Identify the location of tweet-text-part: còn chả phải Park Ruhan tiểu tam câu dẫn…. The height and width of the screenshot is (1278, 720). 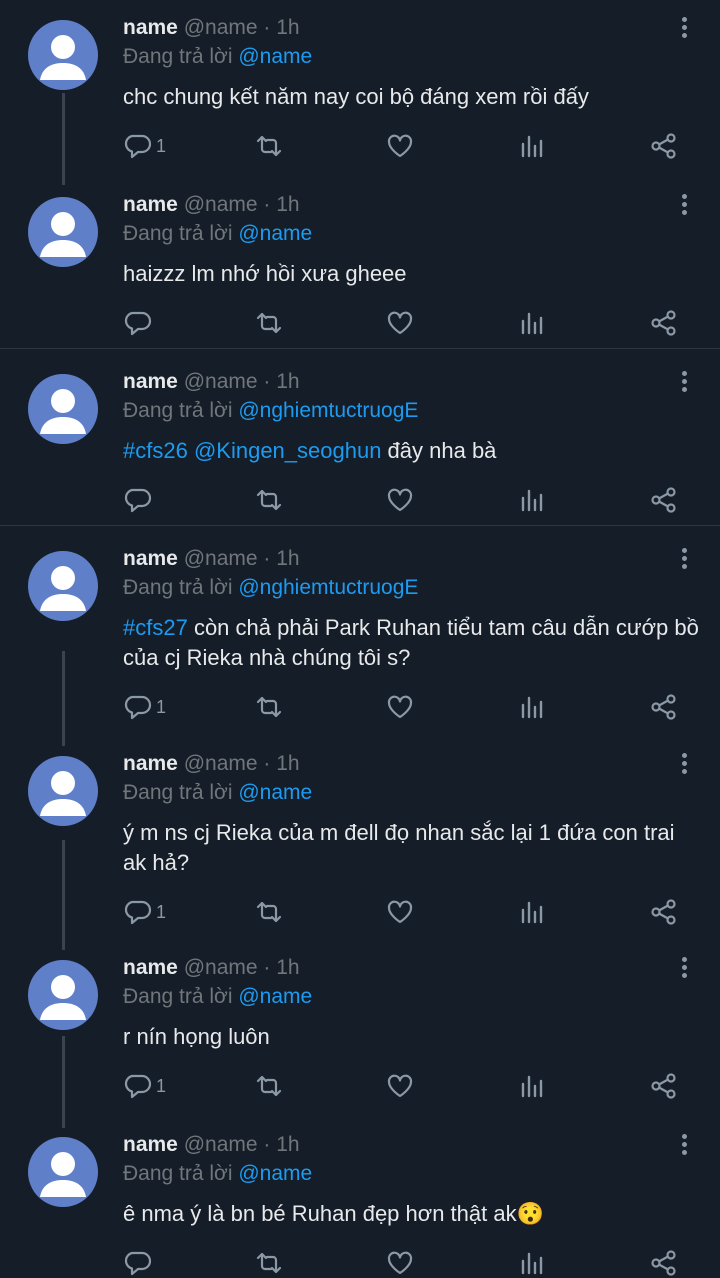
(411, 642).